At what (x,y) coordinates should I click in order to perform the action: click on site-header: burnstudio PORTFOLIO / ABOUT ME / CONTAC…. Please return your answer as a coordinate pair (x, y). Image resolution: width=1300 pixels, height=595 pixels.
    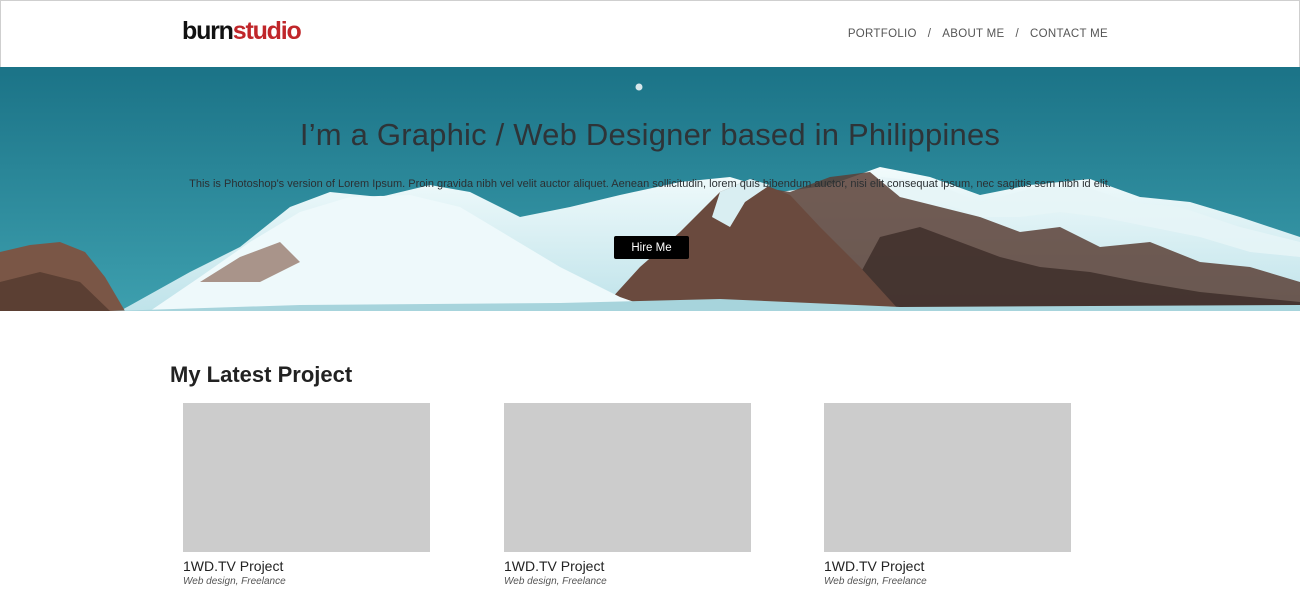
    Looking at the image, I should click on (650, 33).